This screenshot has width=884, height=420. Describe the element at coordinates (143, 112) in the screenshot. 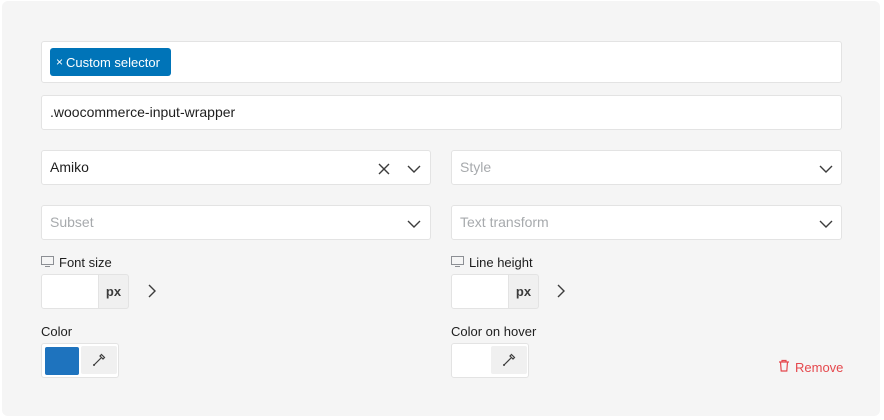

I see `selector-value-text: .woocommerce-input-wrapper` at that location.